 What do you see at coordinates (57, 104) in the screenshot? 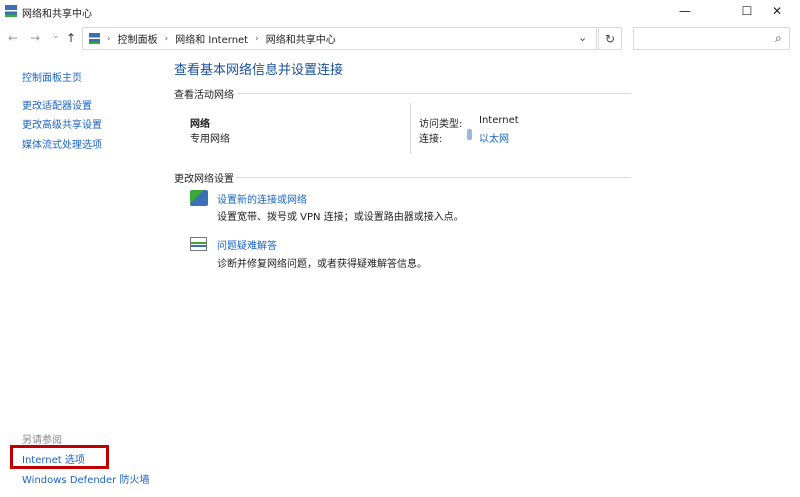
I see `sidebar-item-adapter-settings: 更改适配器设置` at bounding box center [57, 104].